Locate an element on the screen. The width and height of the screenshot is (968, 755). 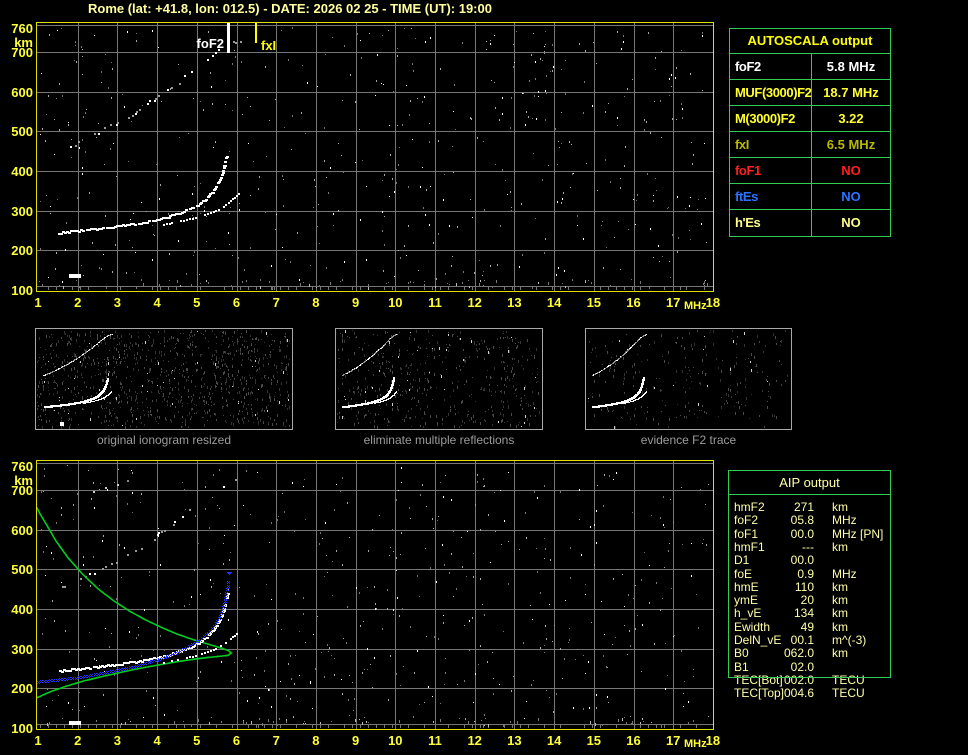
aip-param-label: hmF1 is located at coordinates (749, 546).